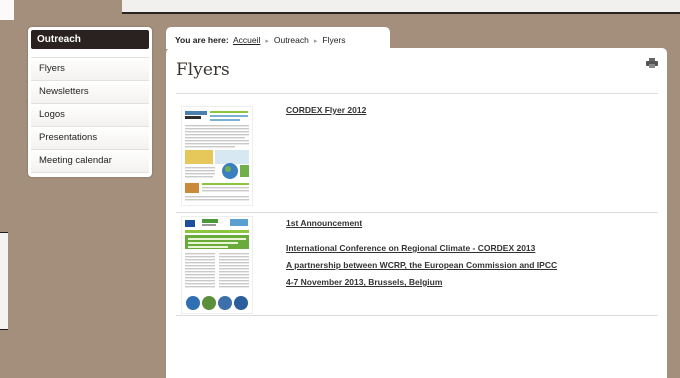 The image size is (680, 378). What do you see at coordinates (7, 10) in the screenshot?
I see `background-window-corner` at bounding box center [7, 10].